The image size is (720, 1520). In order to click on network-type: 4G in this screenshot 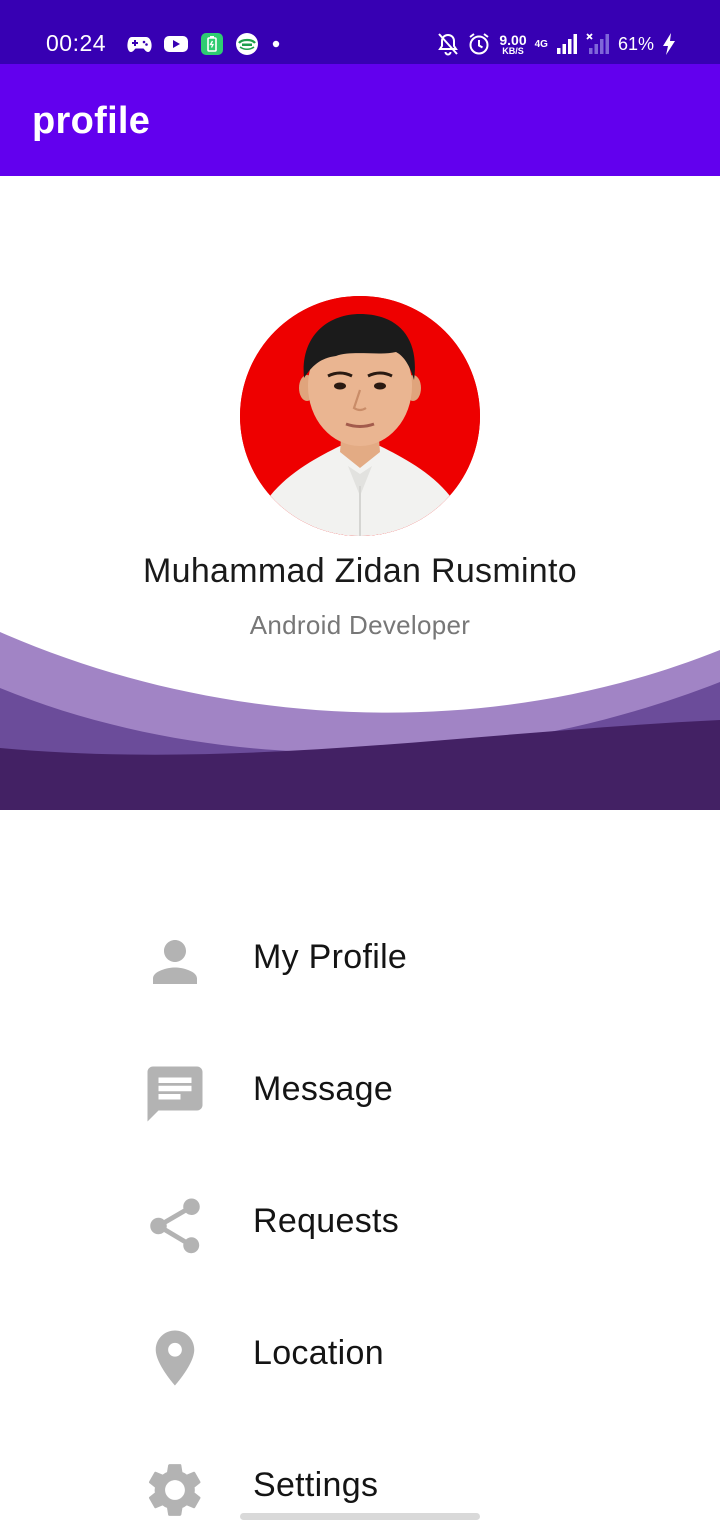, I will do `click(541, 44)`.